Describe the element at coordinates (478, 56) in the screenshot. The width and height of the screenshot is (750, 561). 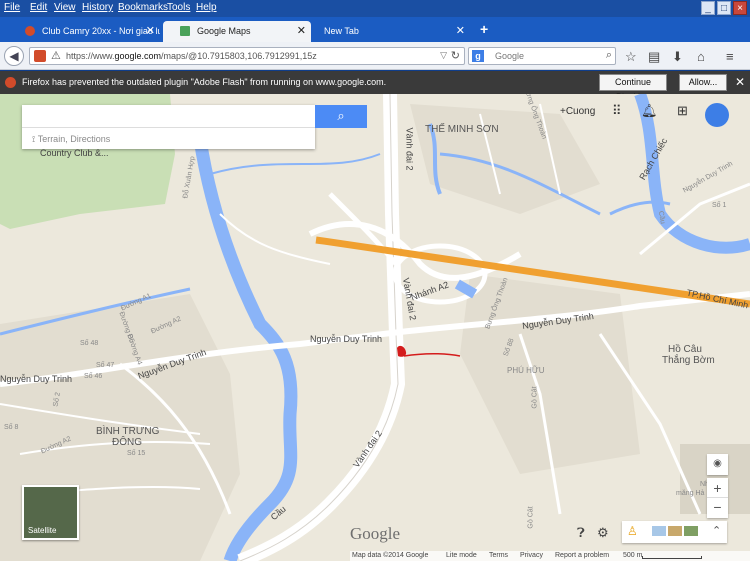
I see `google-engine-icon: g` at that location.